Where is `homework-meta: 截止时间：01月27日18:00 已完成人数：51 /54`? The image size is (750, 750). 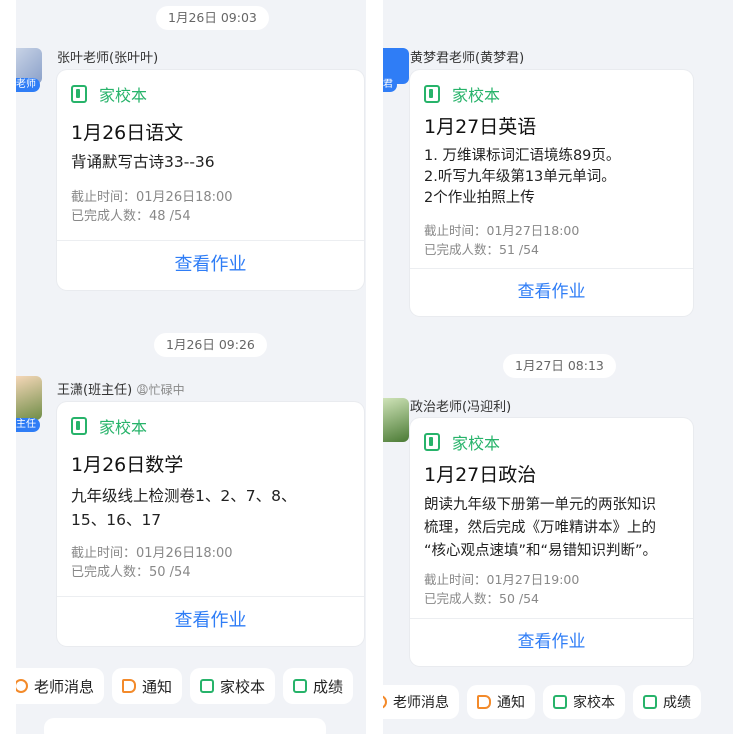 homework-meta: 截止时间：01月27日18:00 已完成人数：51 /54 is located at coordinates (501, 240).